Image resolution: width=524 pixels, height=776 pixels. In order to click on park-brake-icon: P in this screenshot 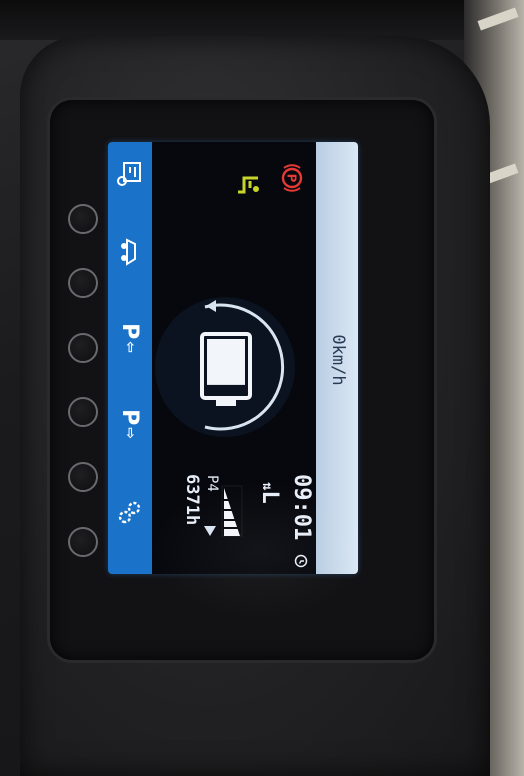, I will do `click(292, 178)`.